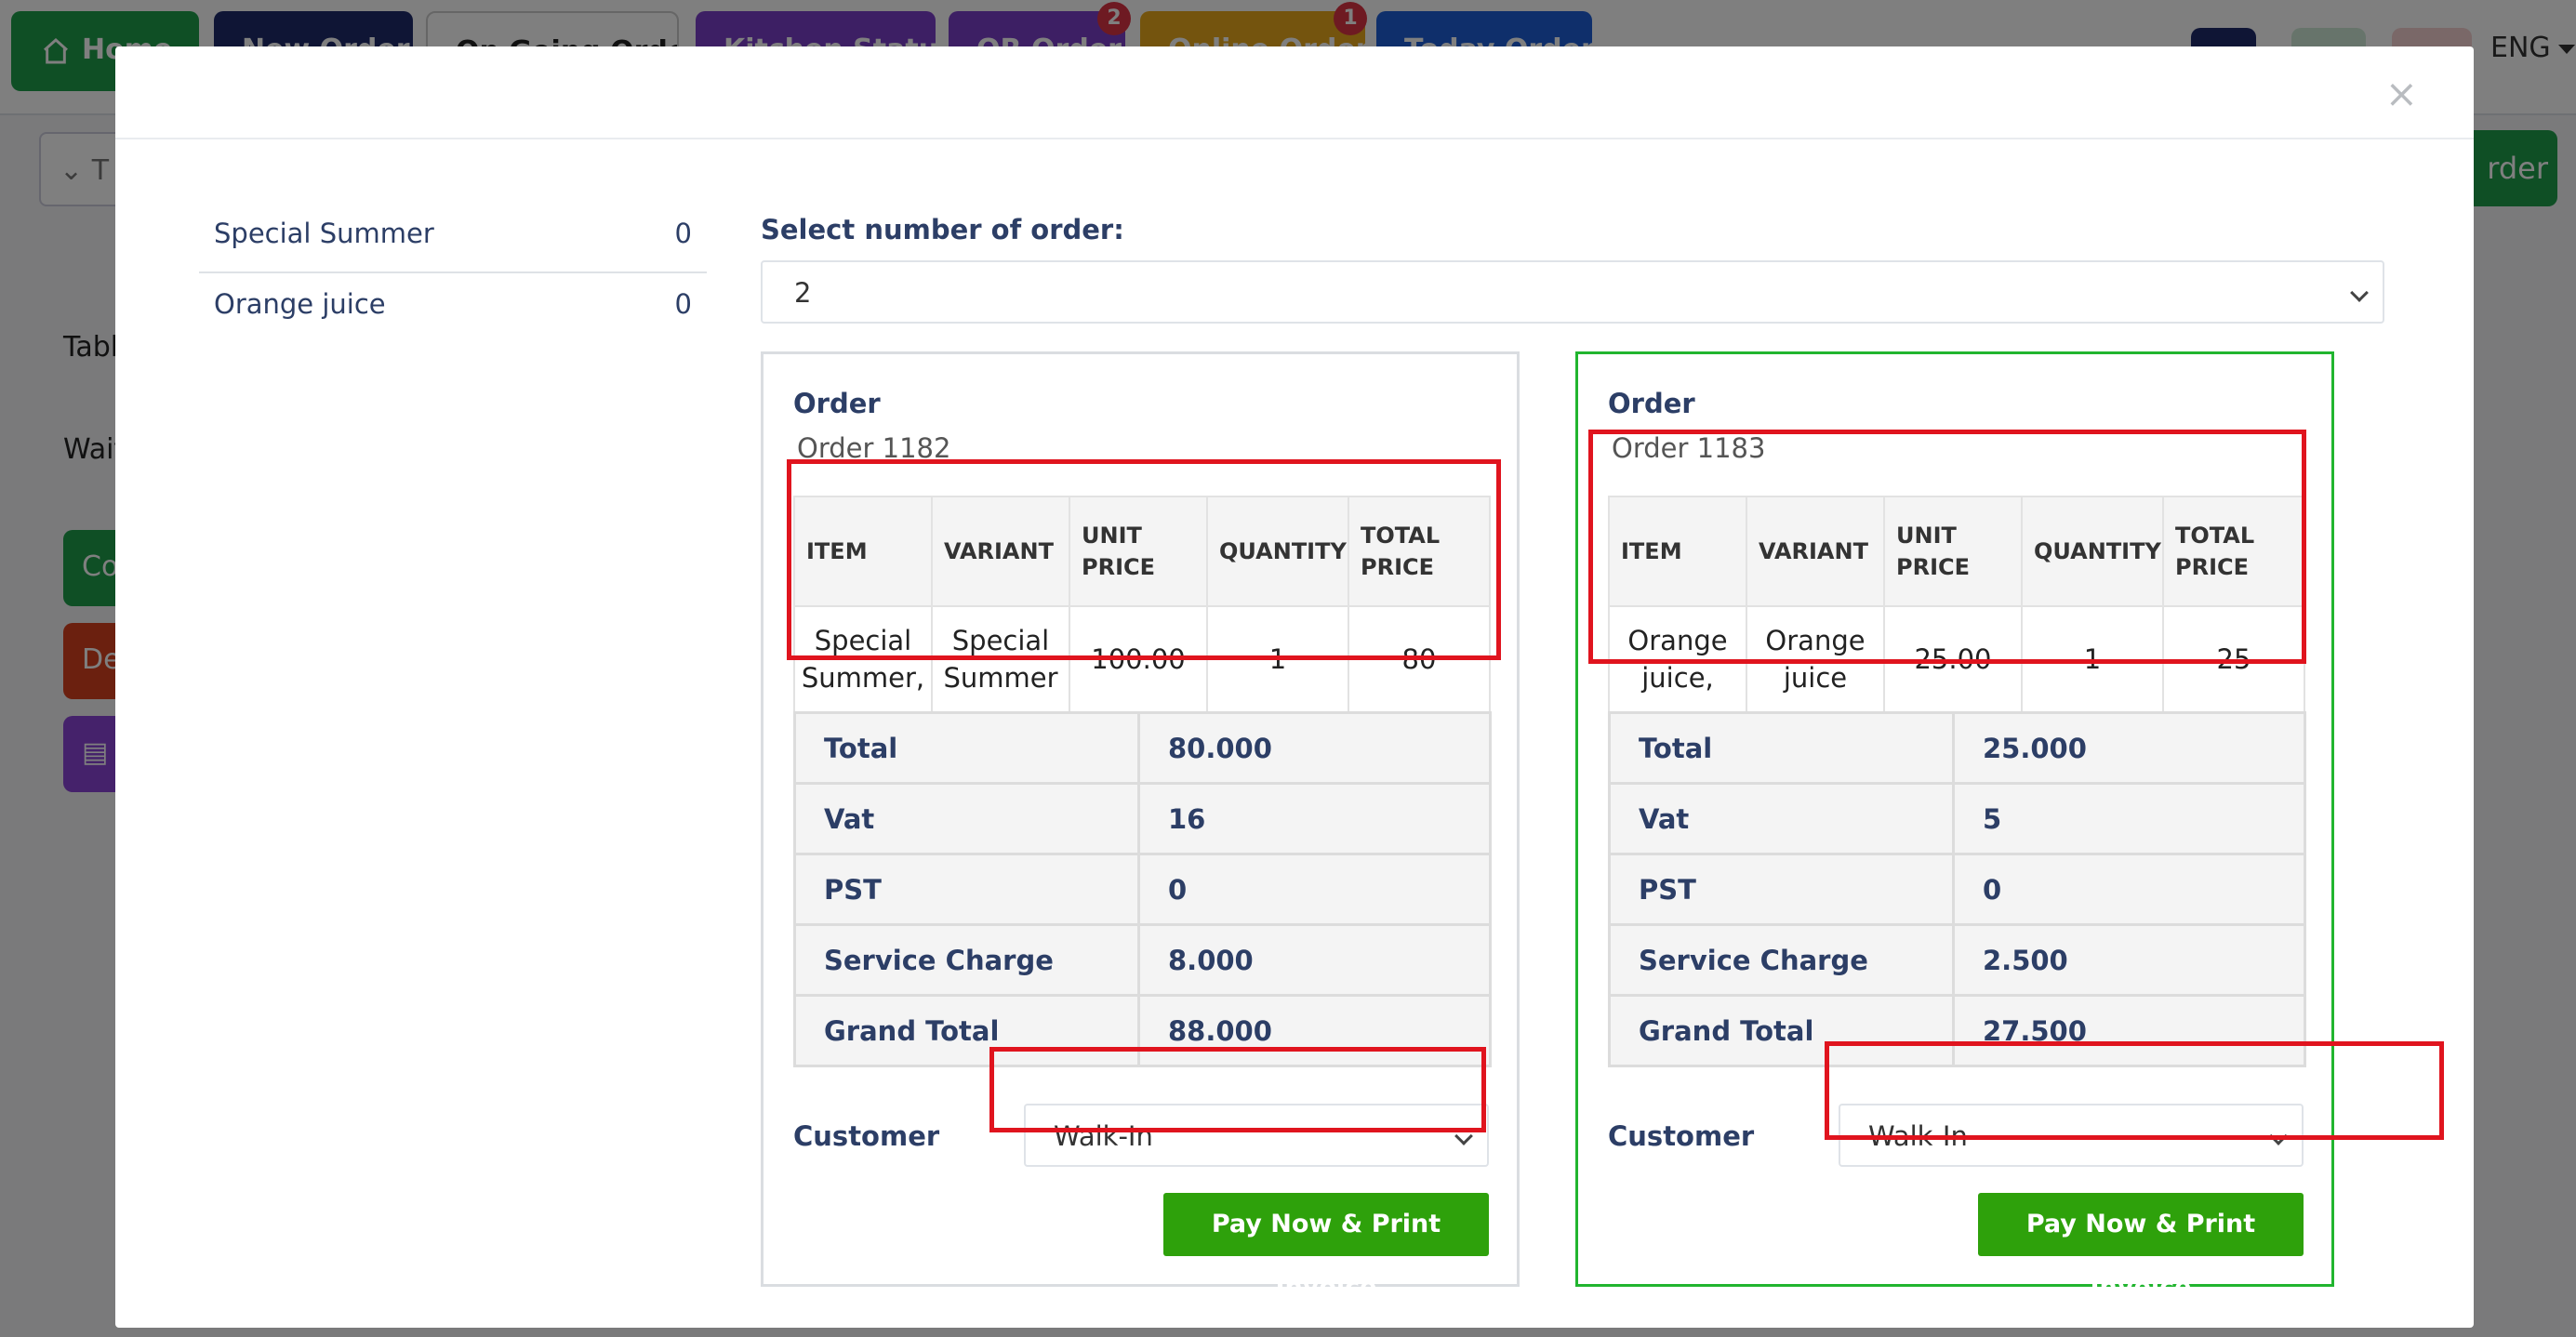 Image resolution: width=2576 pixels, height=1337 pixels. Describe the element at coordinates (1294, 92) in the screenshot. I see `modal-header: ×` at that location.